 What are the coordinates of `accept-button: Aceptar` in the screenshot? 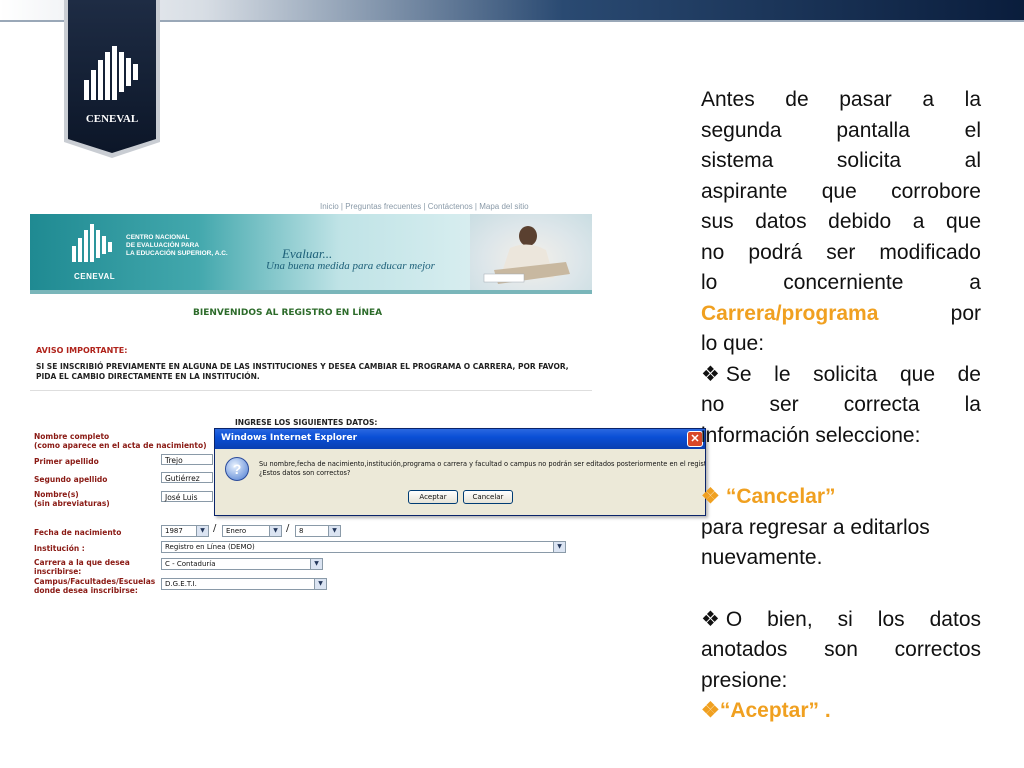 It's located at (433, 497).